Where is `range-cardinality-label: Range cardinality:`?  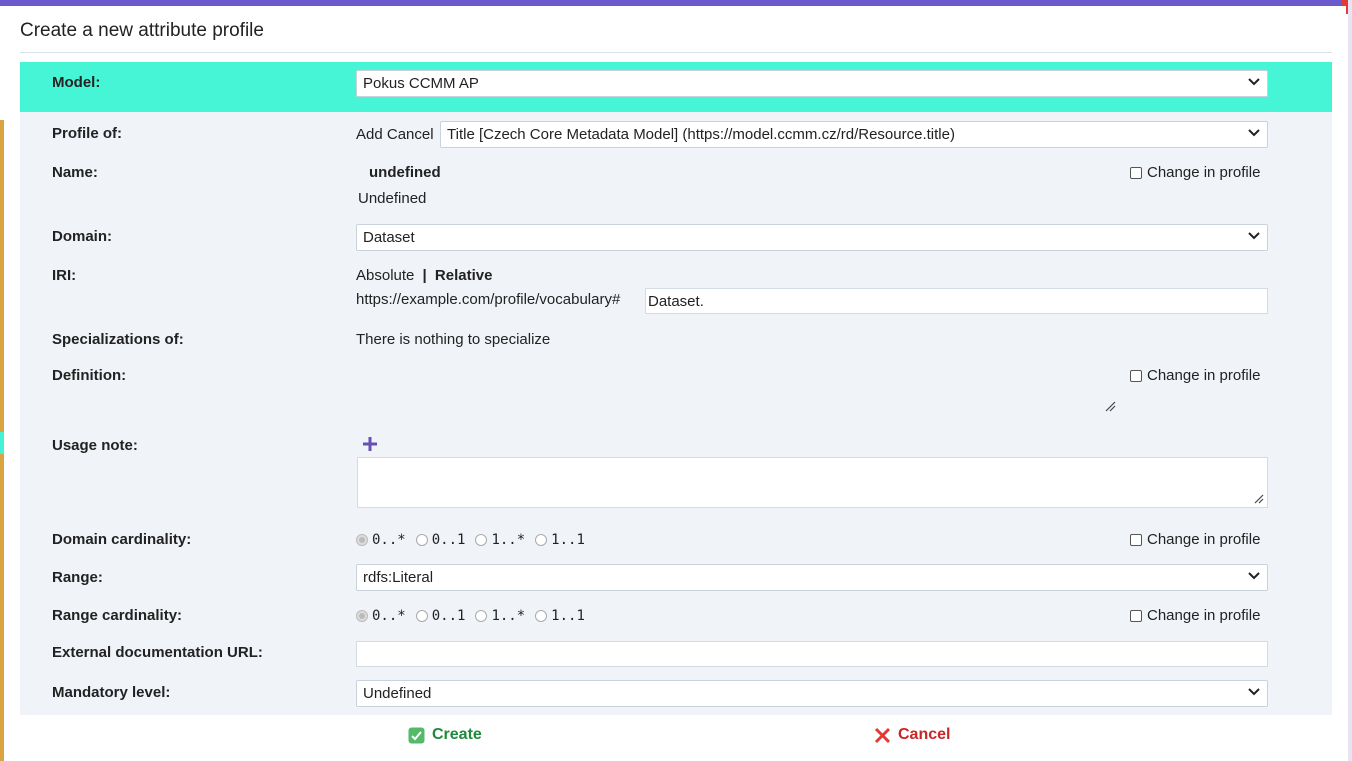
range-cardinality-label: Range cardinality: is located at coordinates (117, 615).